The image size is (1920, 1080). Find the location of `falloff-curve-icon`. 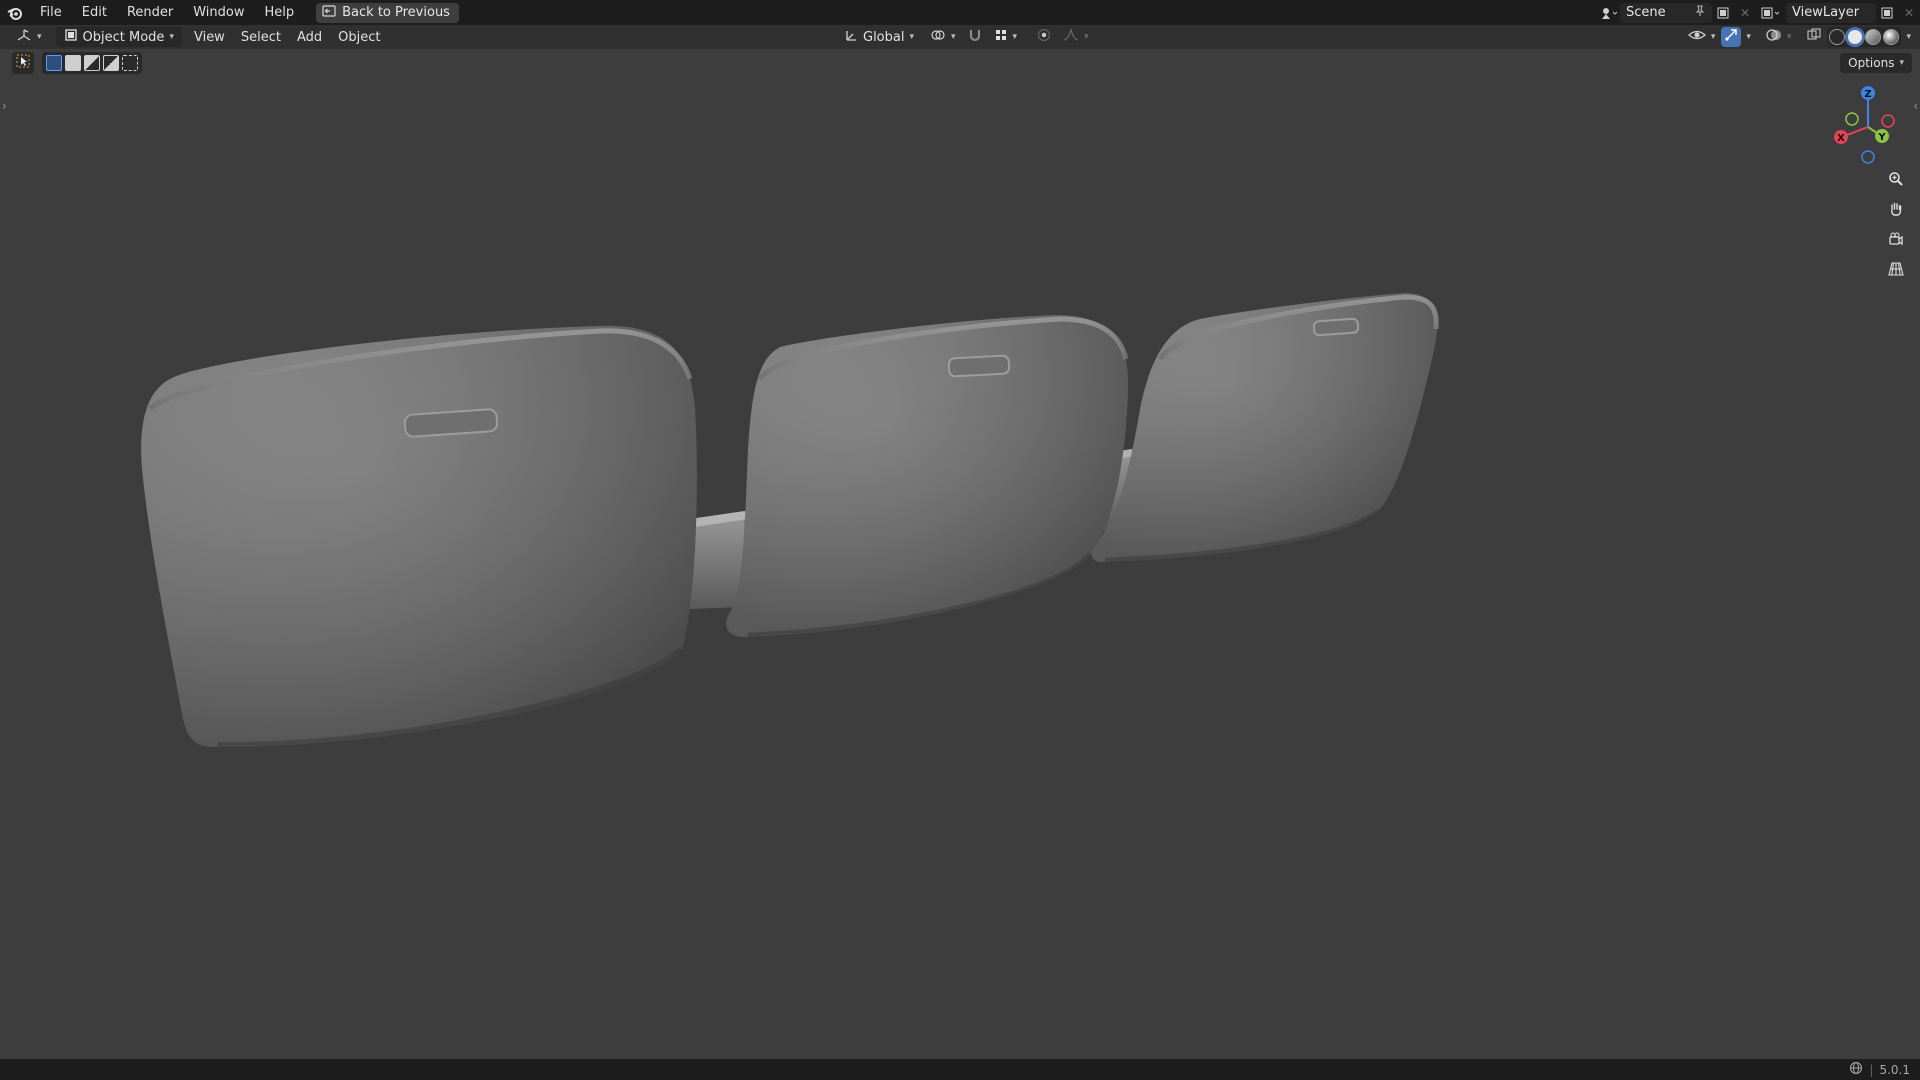

falloff-curve-icon is located at coordinates (1071, 36).